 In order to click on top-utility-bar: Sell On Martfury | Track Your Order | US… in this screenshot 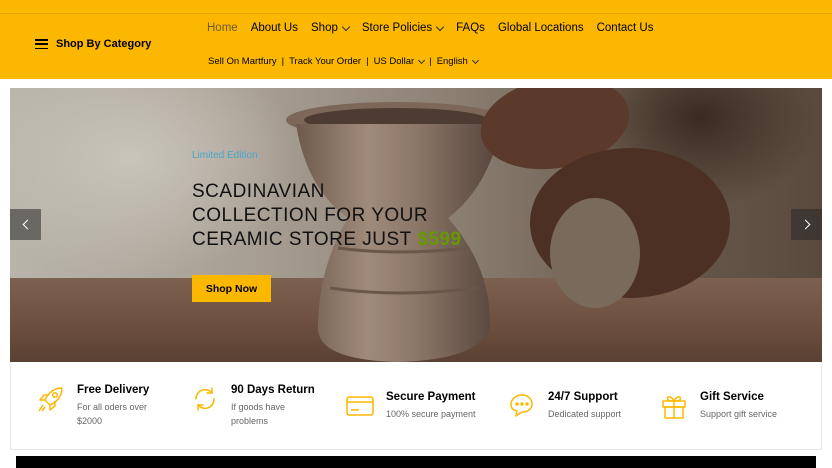, I will do `click(343, 61)`.